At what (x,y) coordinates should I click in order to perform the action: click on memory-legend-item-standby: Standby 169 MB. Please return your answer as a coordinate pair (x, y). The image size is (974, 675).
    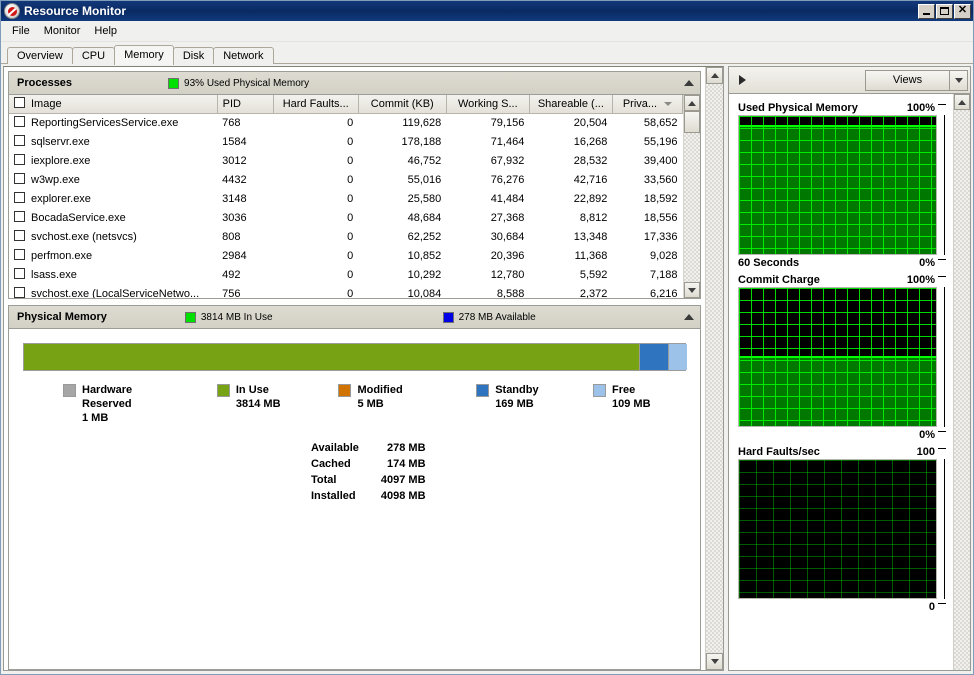
    Looking at the image, I should click on (534, 404).